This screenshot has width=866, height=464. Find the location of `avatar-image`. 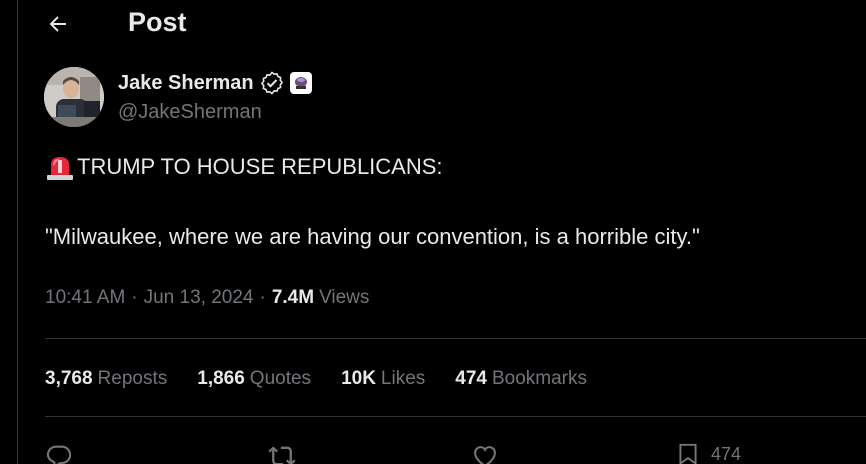

avatar-image is located at coordinates (74, 97).